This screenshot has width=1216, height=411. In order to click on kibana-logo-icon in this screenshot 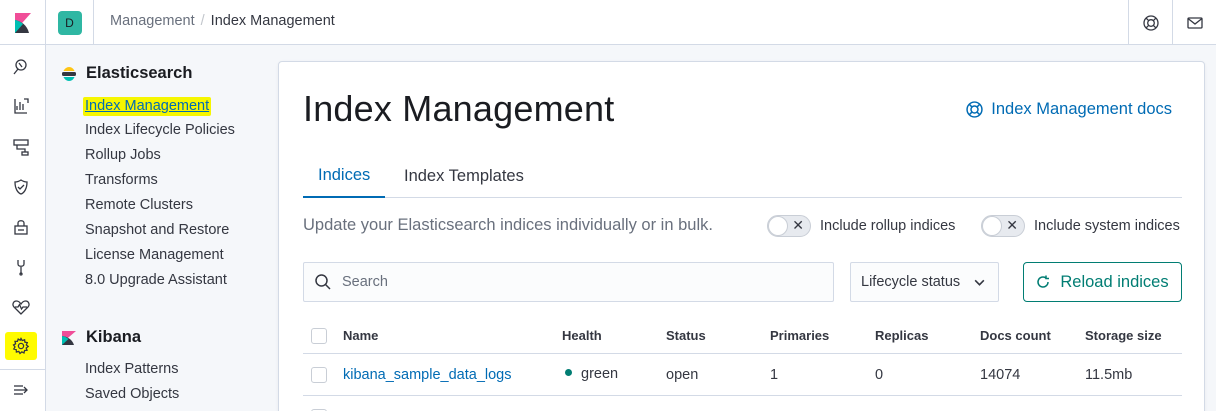, I will do `click(22, 22)`.